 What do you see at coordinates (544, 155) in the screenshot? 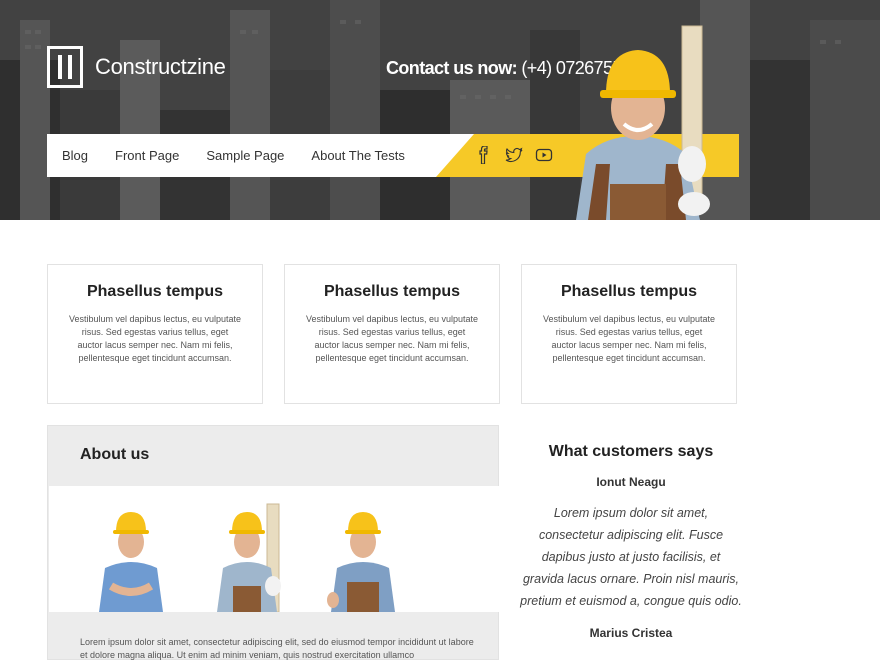
I see `youtube-icon` at bounding box center [544, 155].